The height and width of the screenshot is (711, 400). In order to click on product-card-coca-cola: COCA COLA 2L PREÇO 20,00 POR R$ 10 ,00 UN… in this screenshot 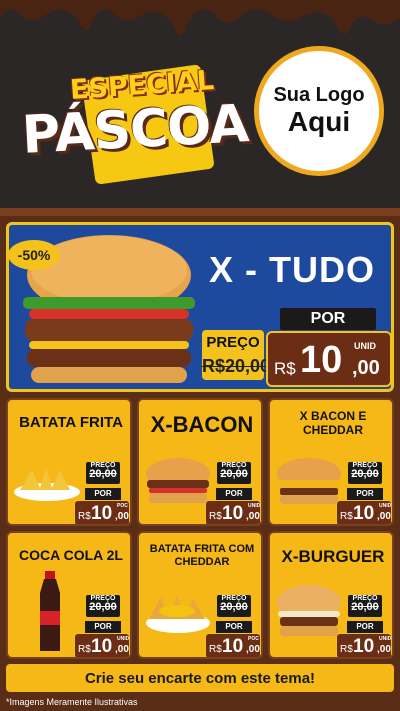, I will do `click(69, 595)`.